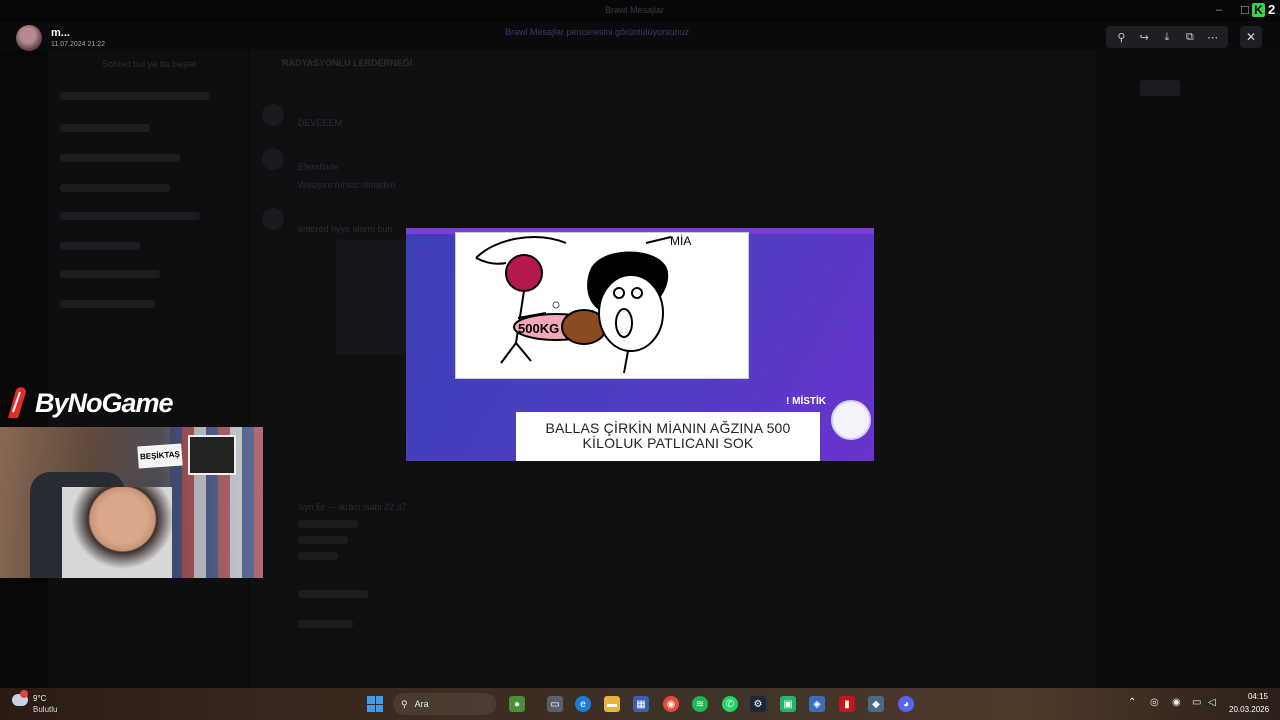 The width and height of the screenshot is (1280, 720). Describe the element at coordinates (1187, 369) in the screenshot. I see `member-list` at that location.